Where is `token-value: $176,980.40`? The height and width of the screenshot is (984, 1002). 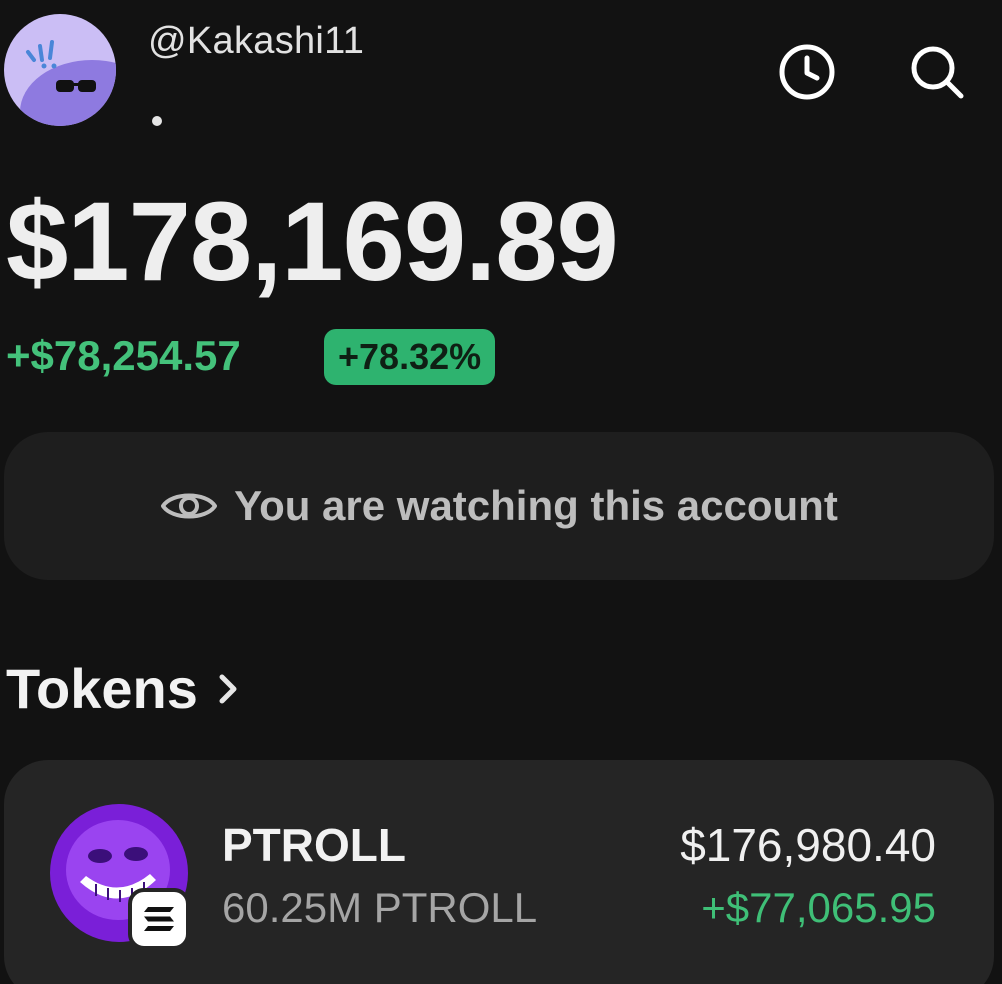
token-value: $176,980.40 is located at coordinates (808, 845).